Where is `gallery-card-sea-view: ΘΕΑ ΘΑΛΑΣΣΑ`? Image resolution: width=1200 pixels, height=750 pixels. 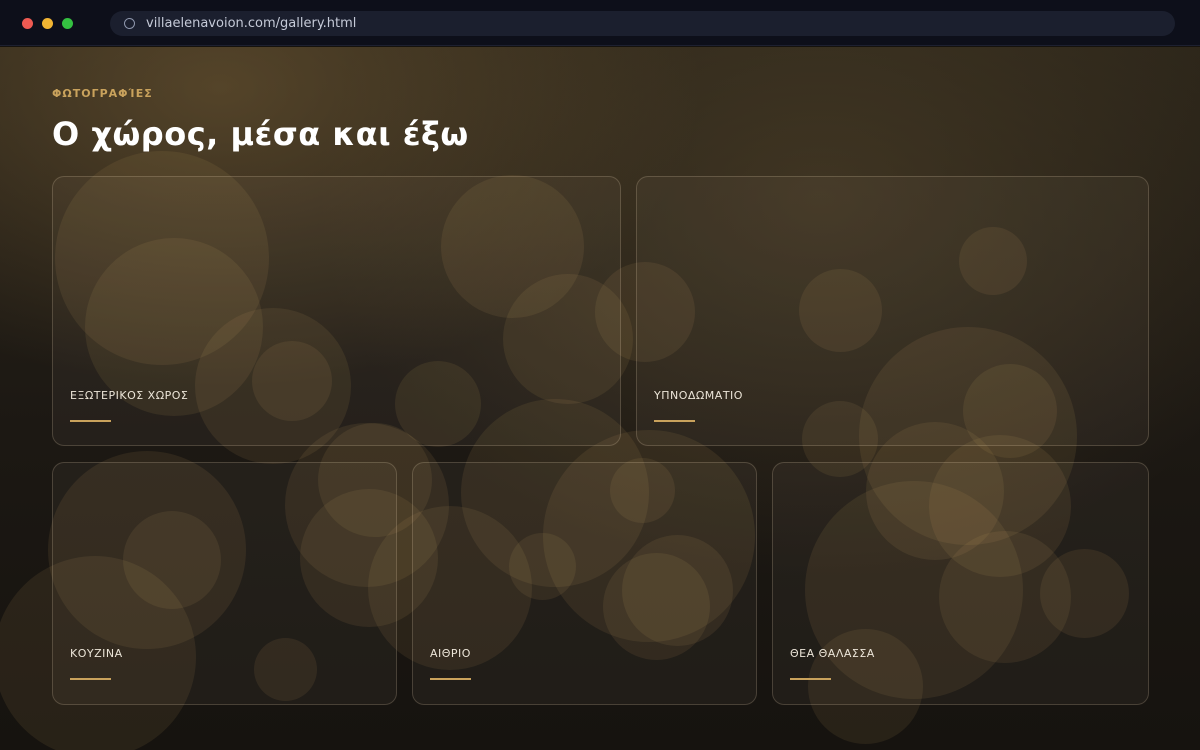 gallery-card-sea-view: ΘΕΑ ΘΑΛΑΣΣΑ is located at coordinates (960, 583).